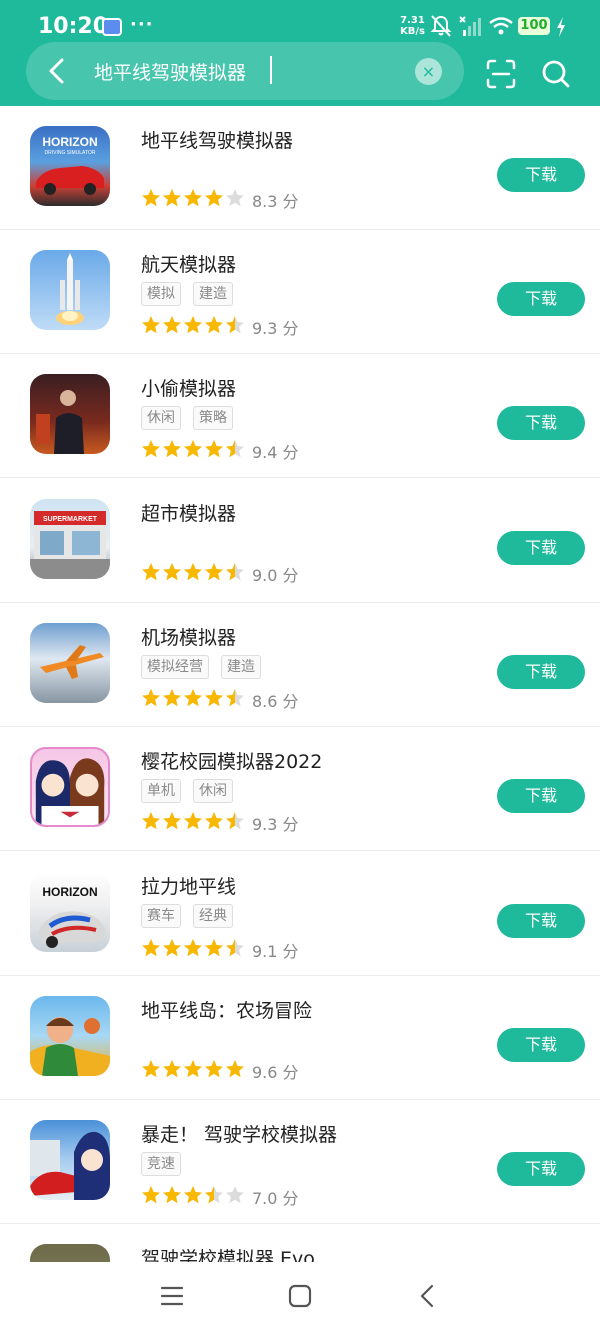 The image size is (600, 1333). What do you see at coordinates (188, 387) in the screenshot?
I see `app-title: 小偷模拟器` at bounding box center [188, 387].